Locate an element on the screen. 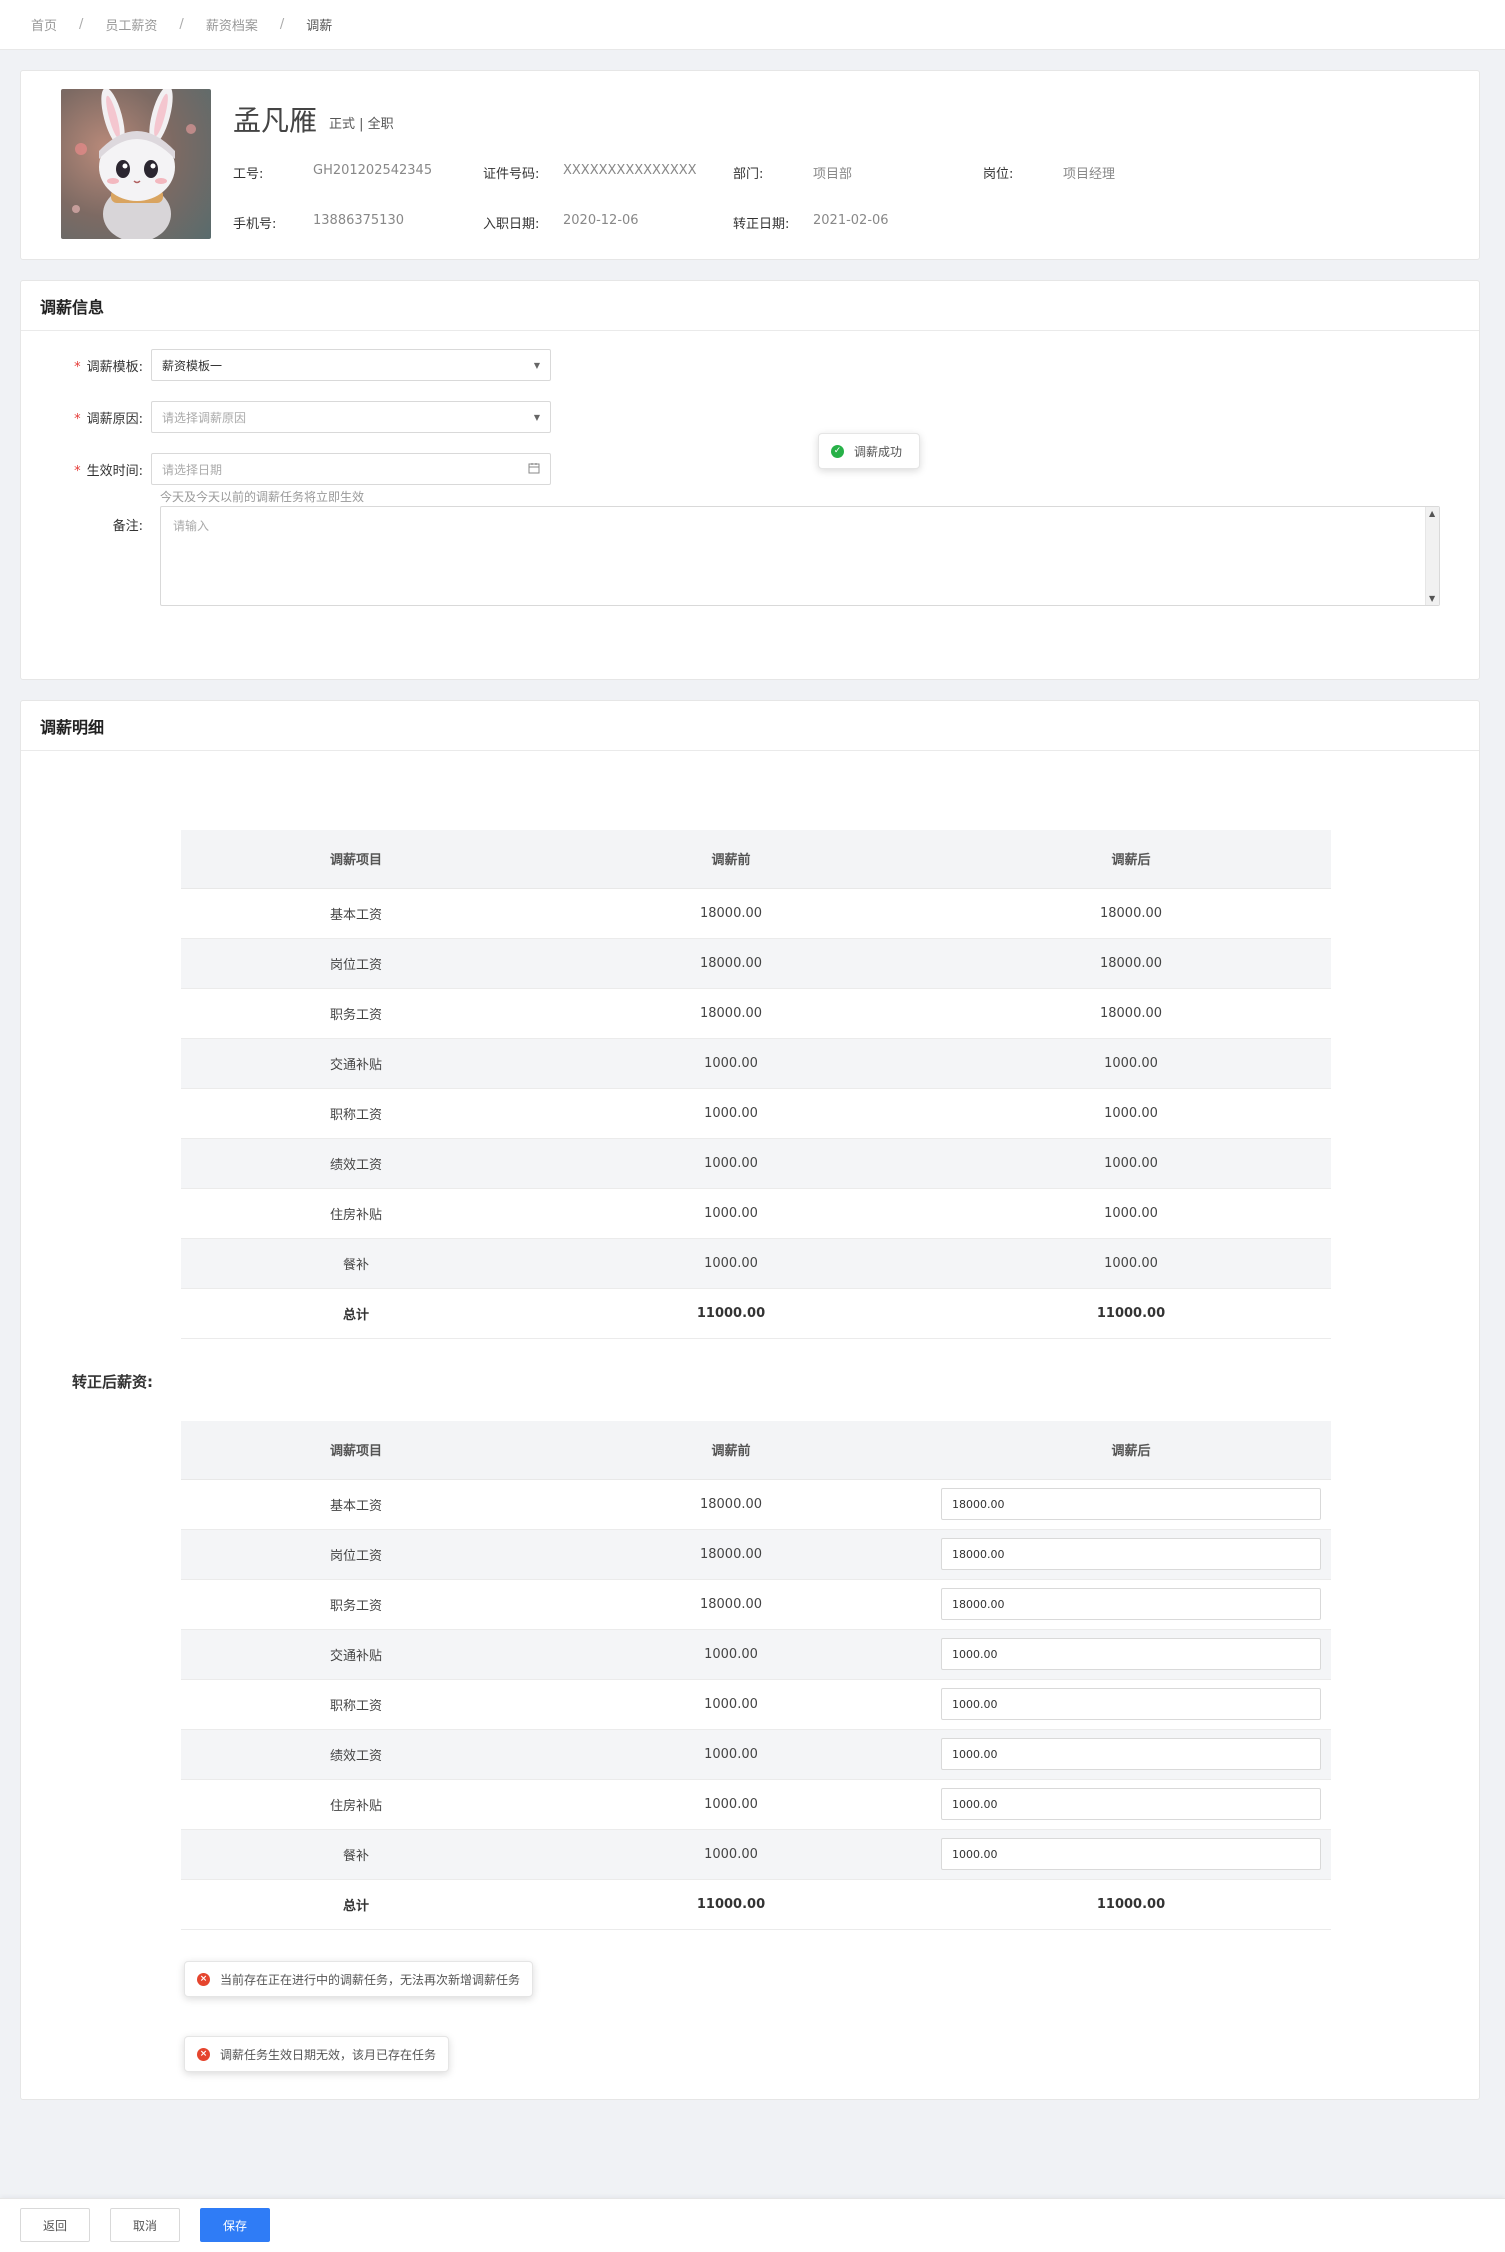 This screenshot has height=2252, width=1505. form-row-template: * 调薪模板: 薪资模板一 ▼ is located at coordinates (286, 365).